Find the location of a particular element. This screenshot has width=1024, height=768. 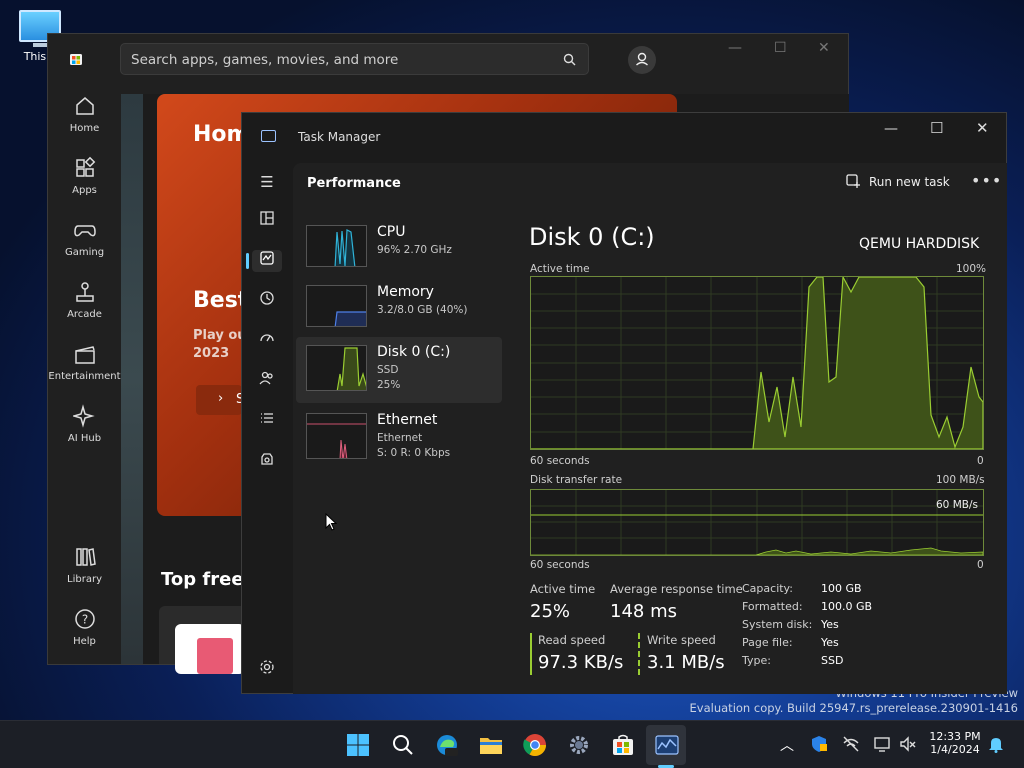

microsoft-store-icon is located at coordinates (623, 745).